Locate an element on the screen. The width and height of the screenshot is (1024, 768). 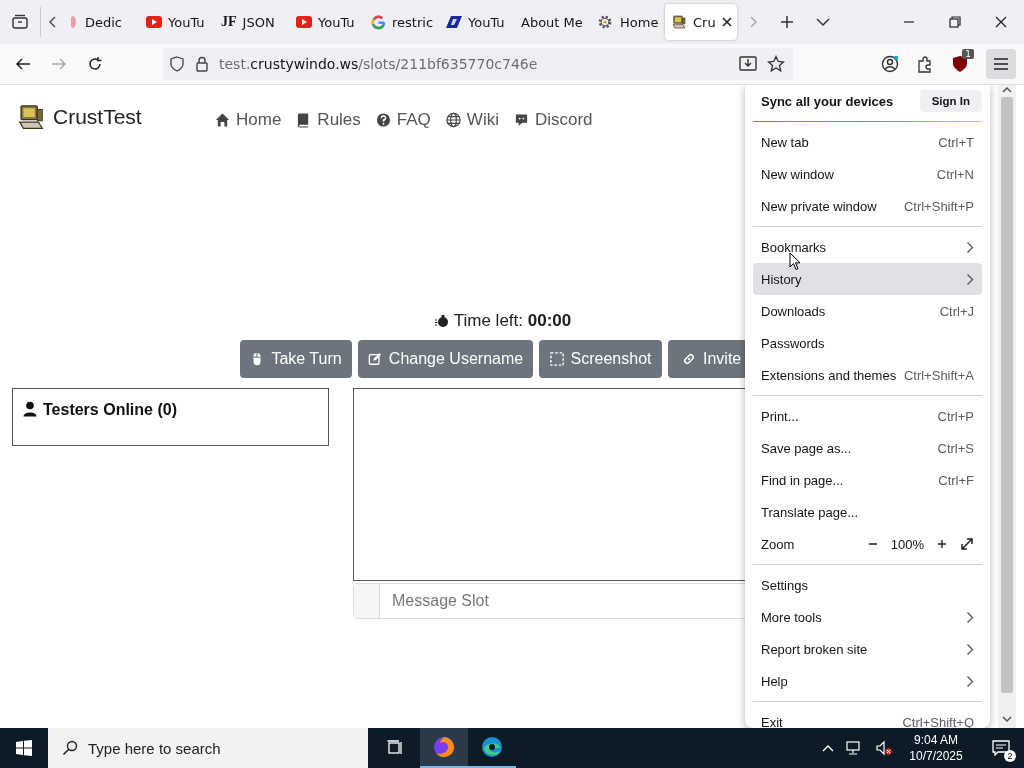
edit-icon is located at coordinates (374, 359).